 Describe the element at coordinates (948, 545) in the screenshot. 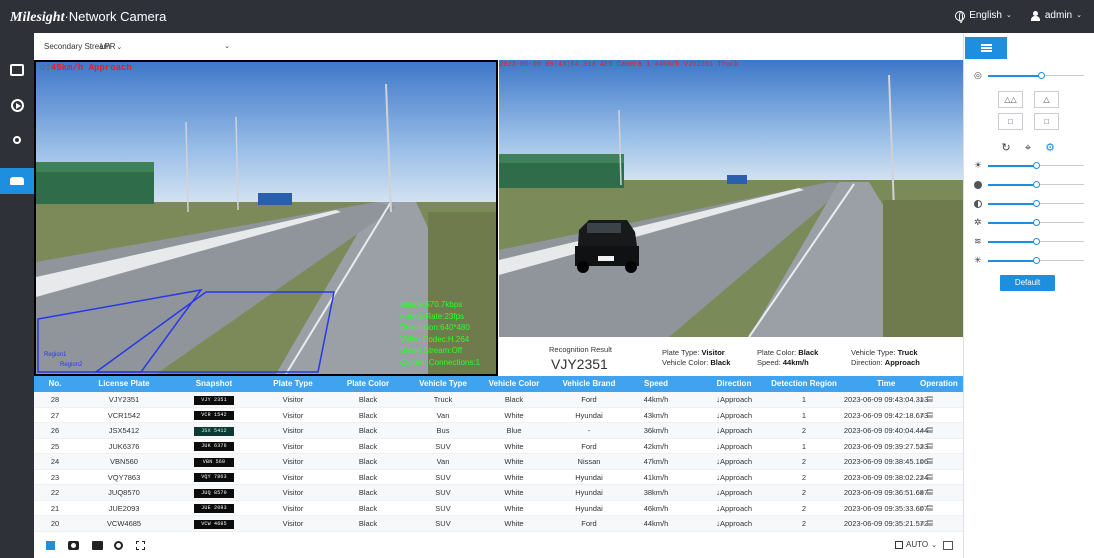

I see `fullscreen-icon` at that location.